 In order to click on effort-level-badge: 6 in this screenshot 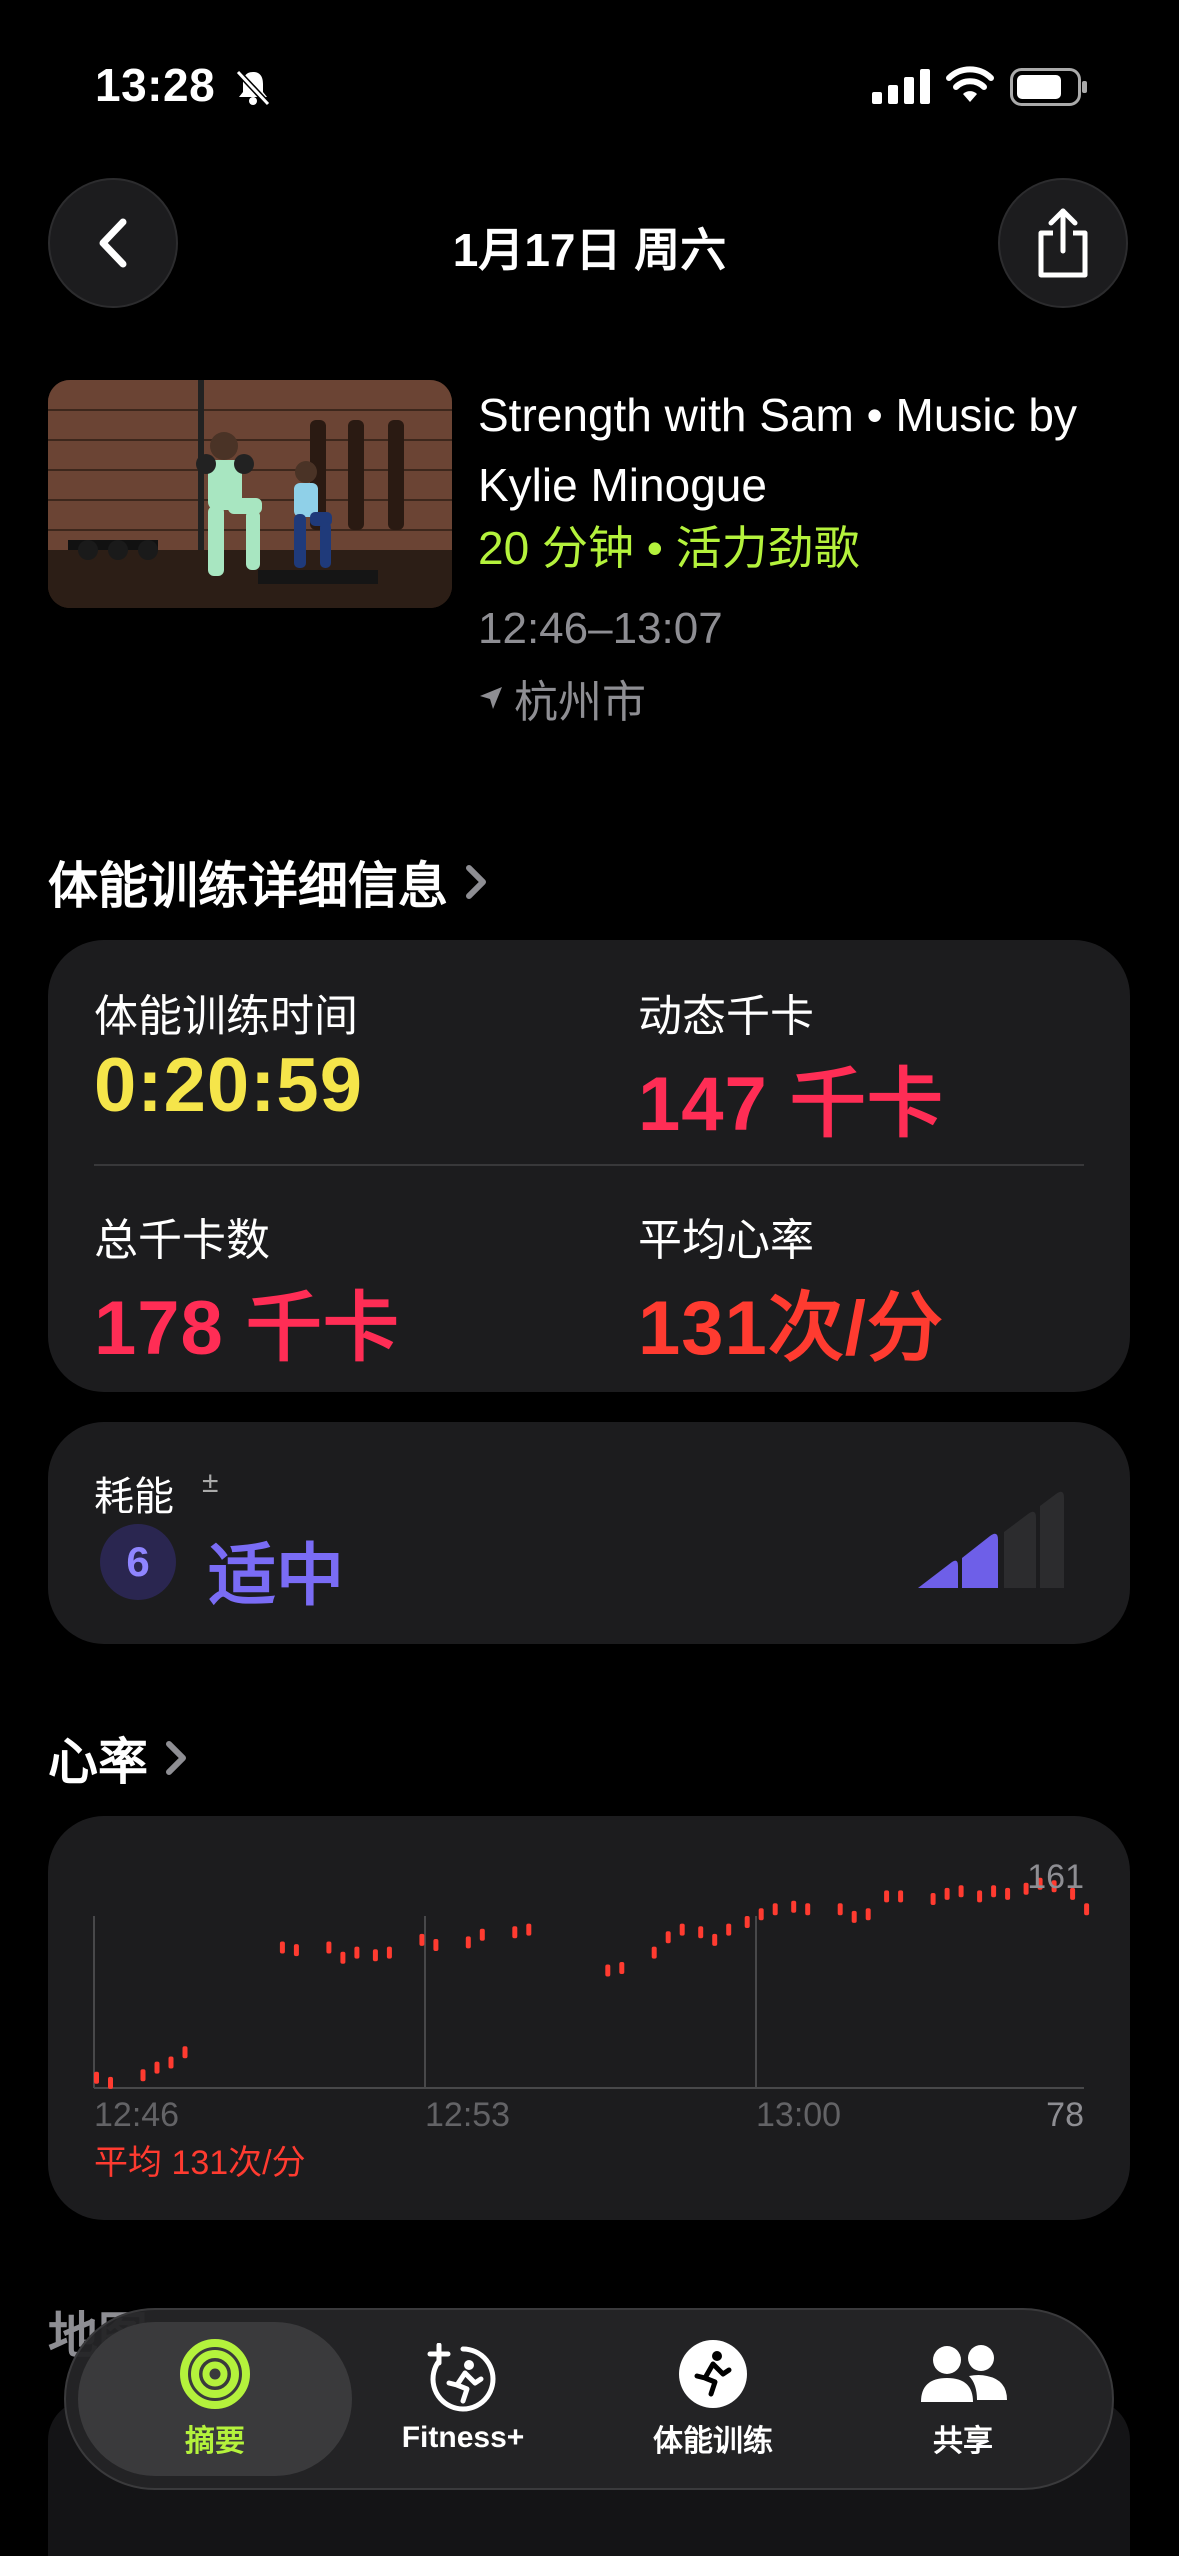, I will do `click(138, 1562)`.